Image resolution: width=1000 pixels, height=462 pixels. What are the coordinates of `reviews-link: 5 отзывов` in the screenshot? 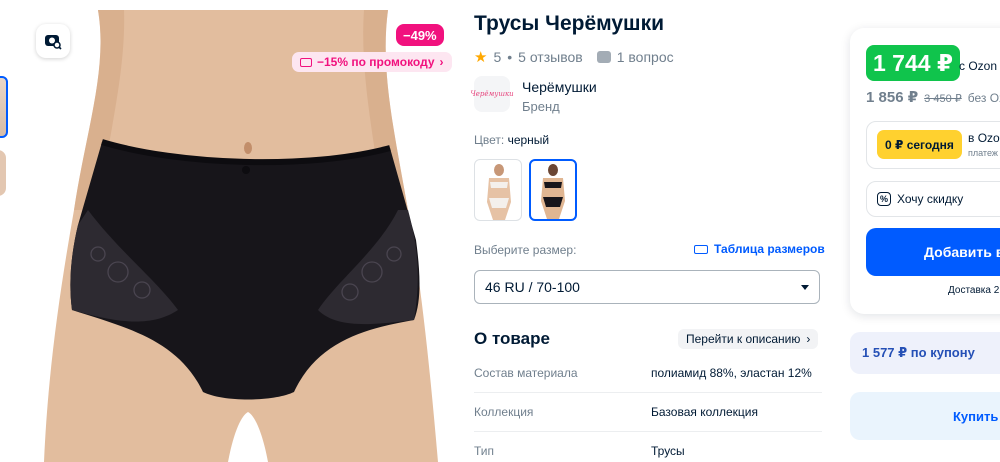 It's located at (550, 57).